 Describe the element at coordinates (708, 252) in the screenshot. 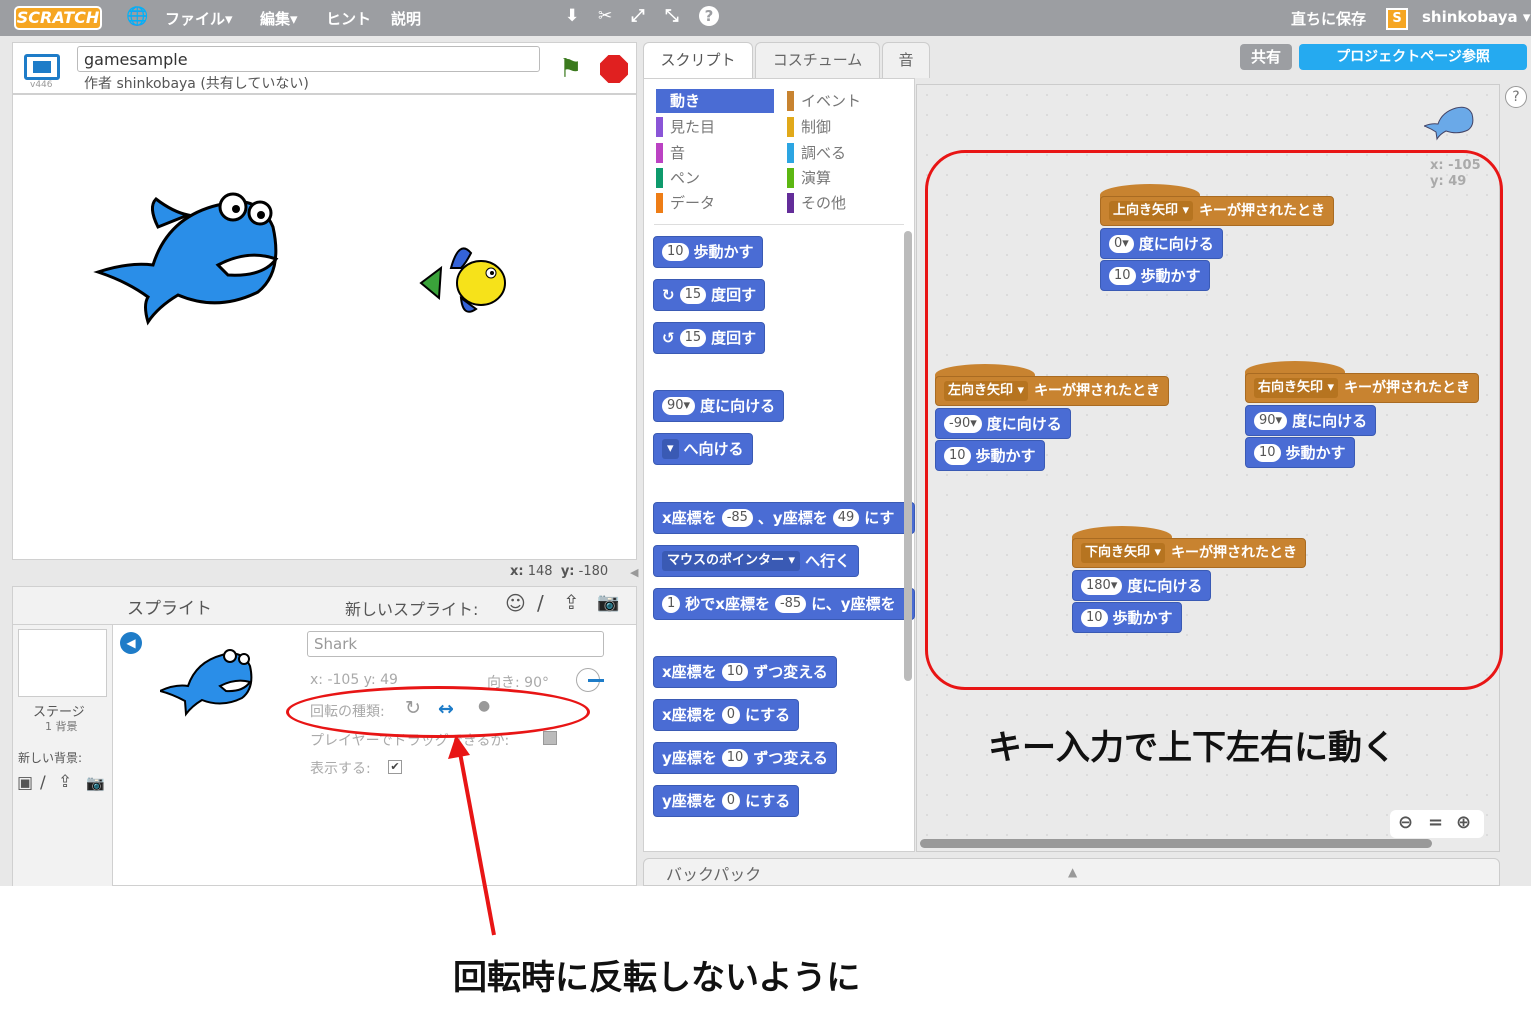

I see `block-move-steps: 10 歩動かす` at that location.